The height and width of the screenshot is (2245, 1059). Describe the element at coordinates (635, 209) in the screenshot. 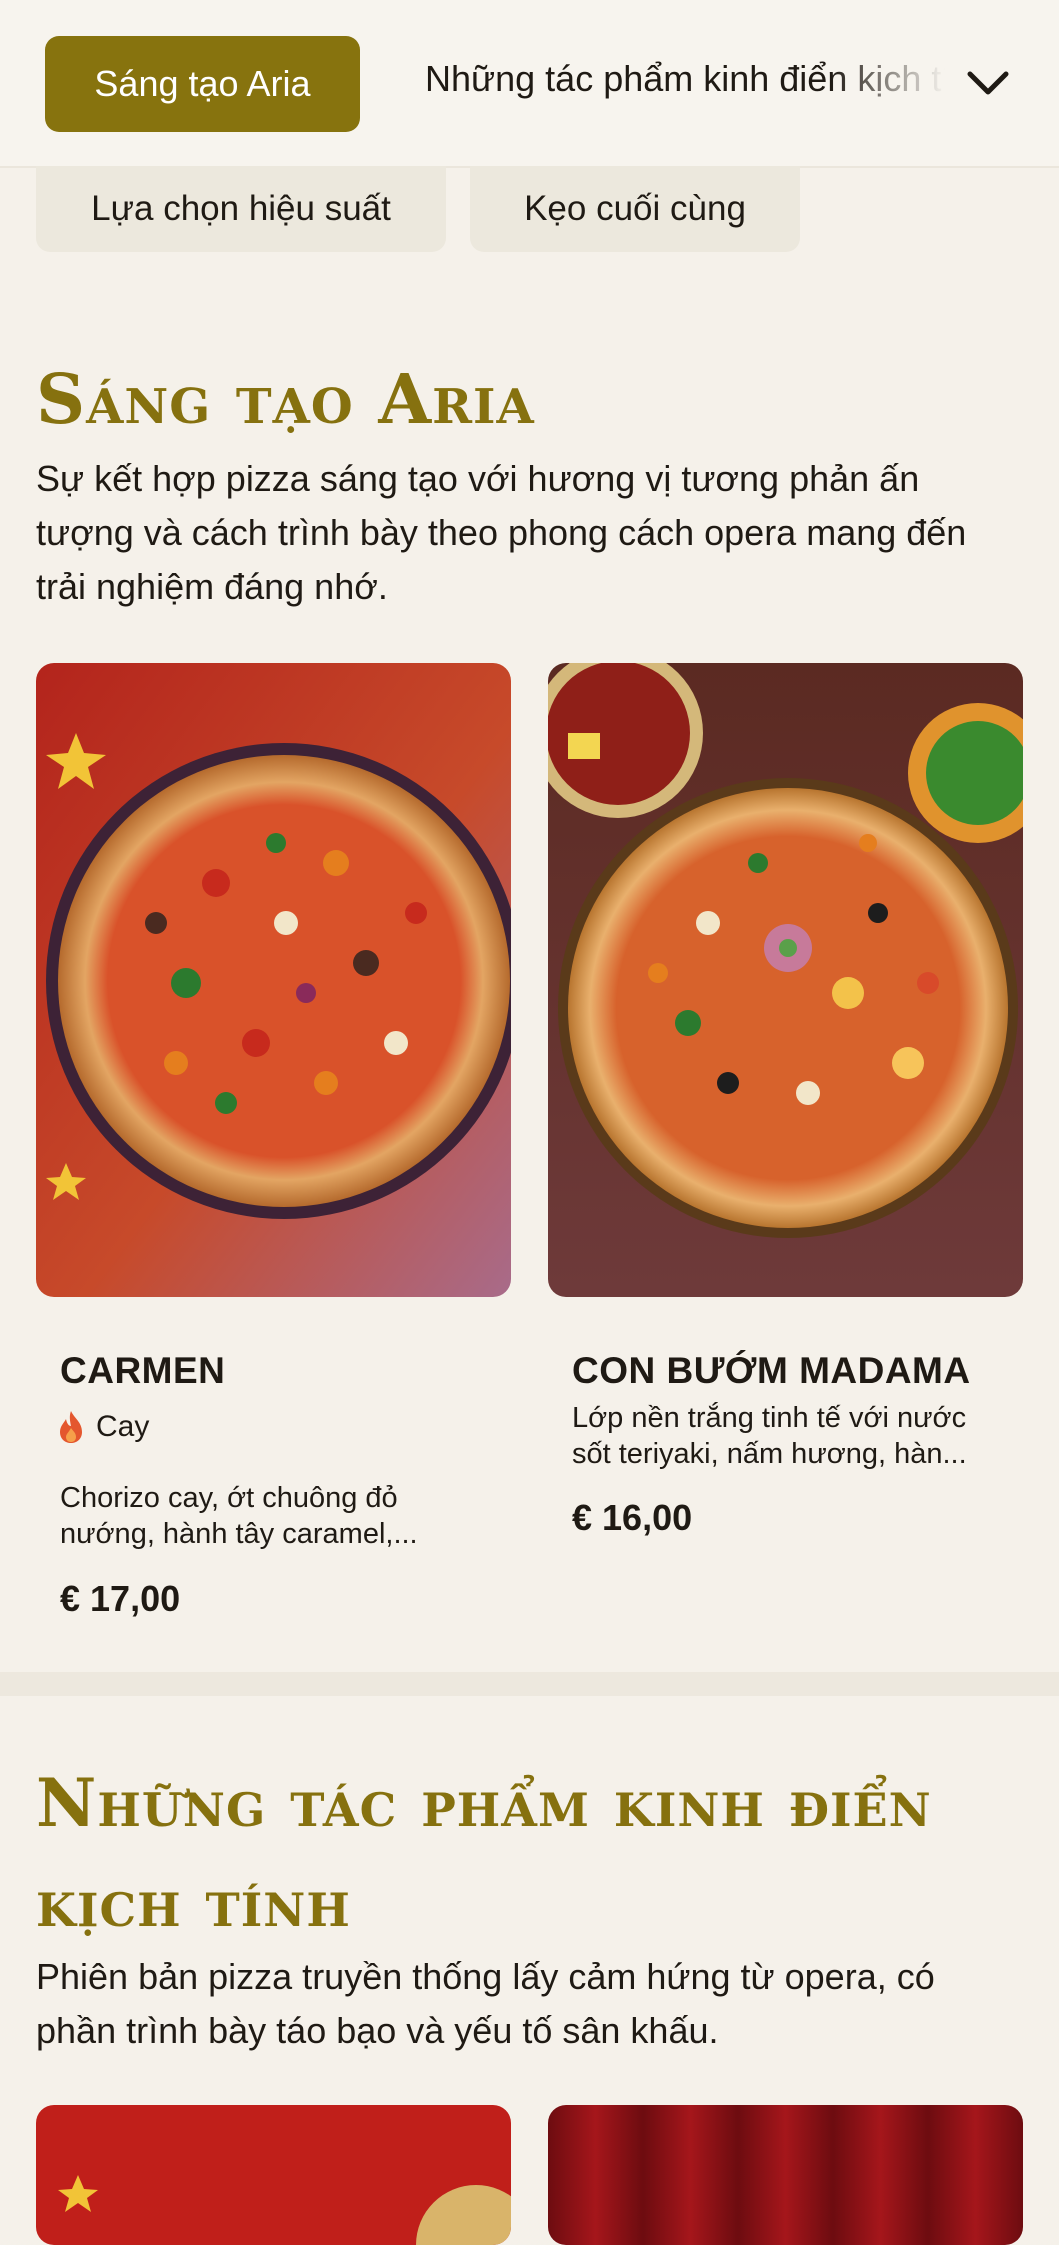

I see `tab-final-candy: Kẹo cuối cùng` at that location.